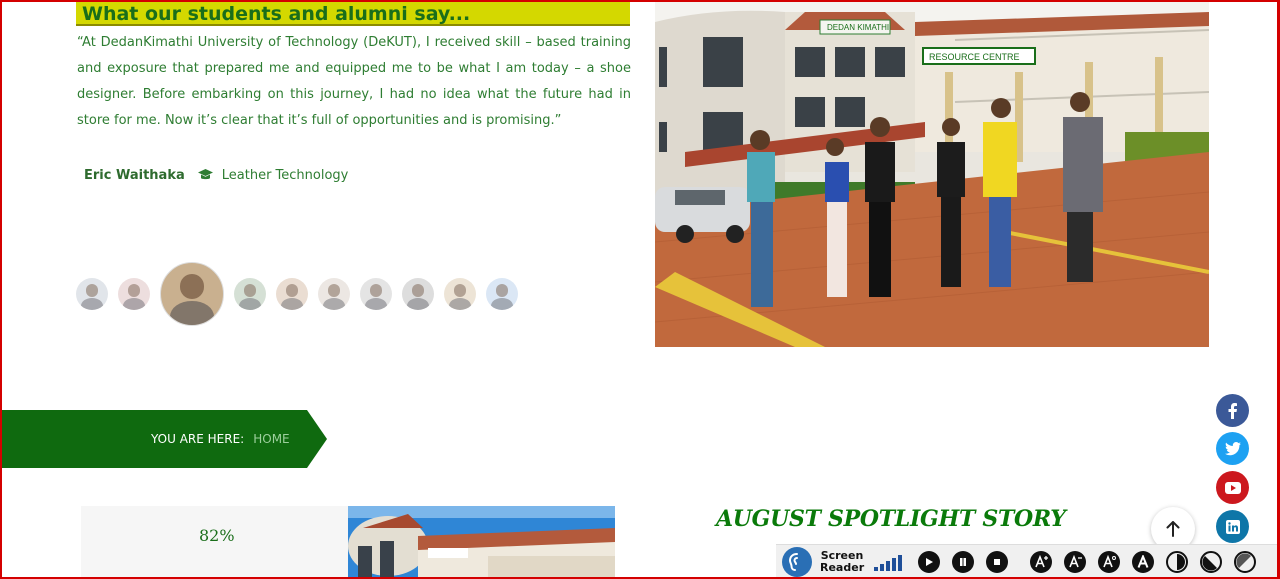  What do you see at coordinates (285, 175) in the screenshot?
I see `author-course: Leather Technology` at bounding box center [285, 175].